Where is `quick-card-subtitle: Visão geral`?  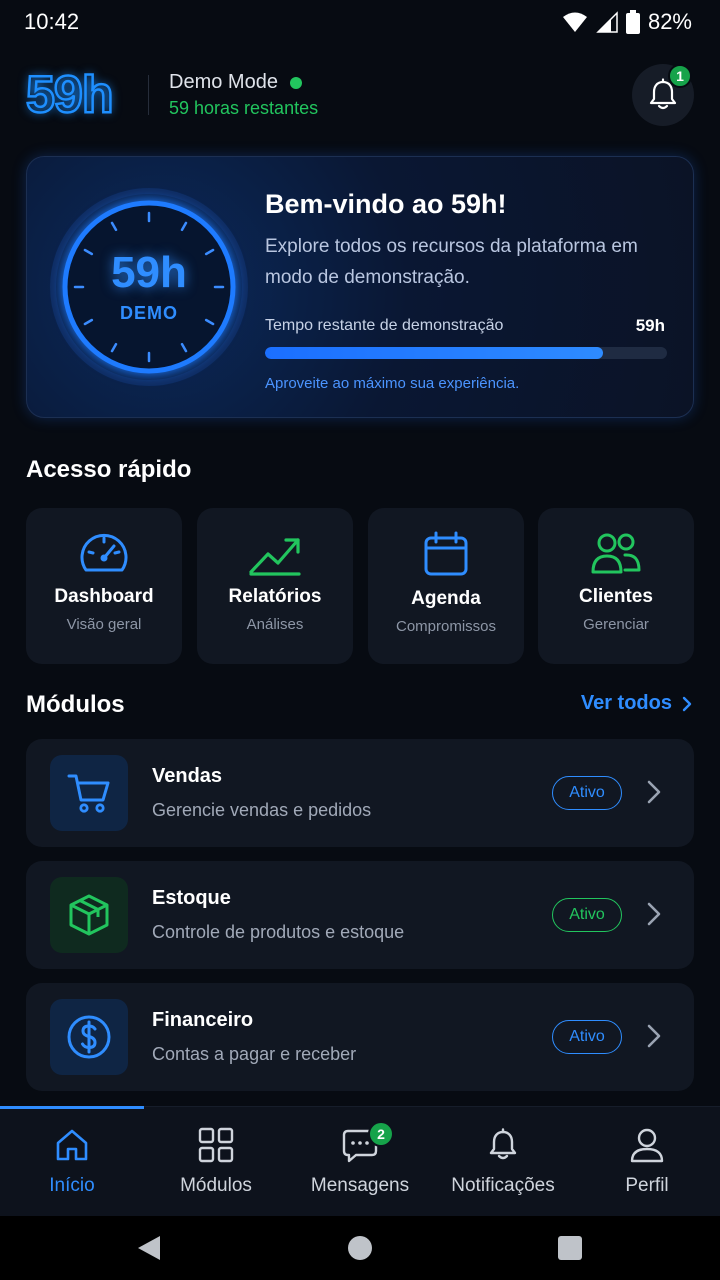 quick-card-subtitle: Visão geral is located at coordinates (104, 624).